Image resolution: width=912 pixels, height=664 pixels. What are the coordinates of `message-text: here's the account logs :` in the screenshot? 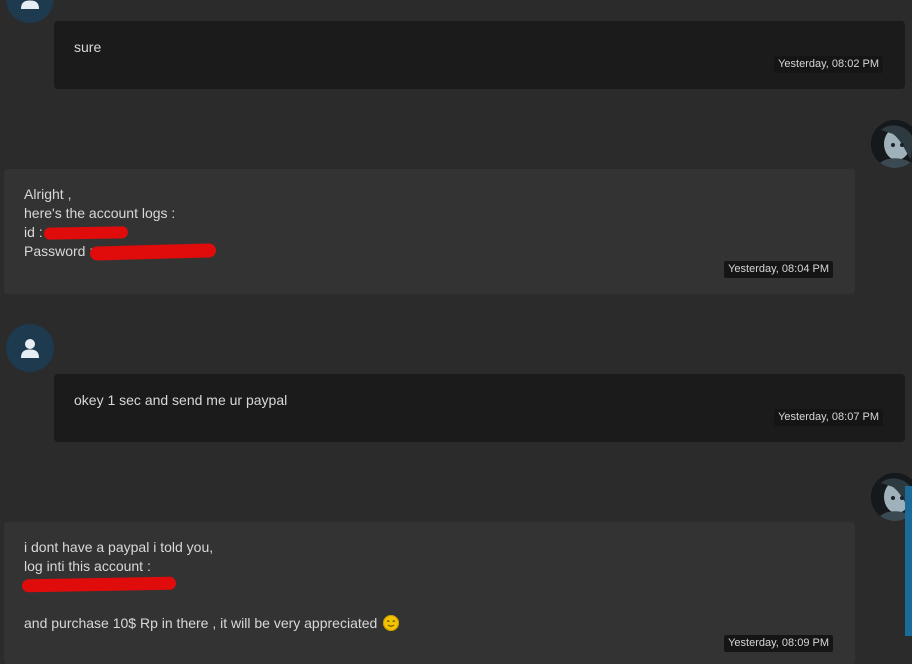 It's located at (100, 213).